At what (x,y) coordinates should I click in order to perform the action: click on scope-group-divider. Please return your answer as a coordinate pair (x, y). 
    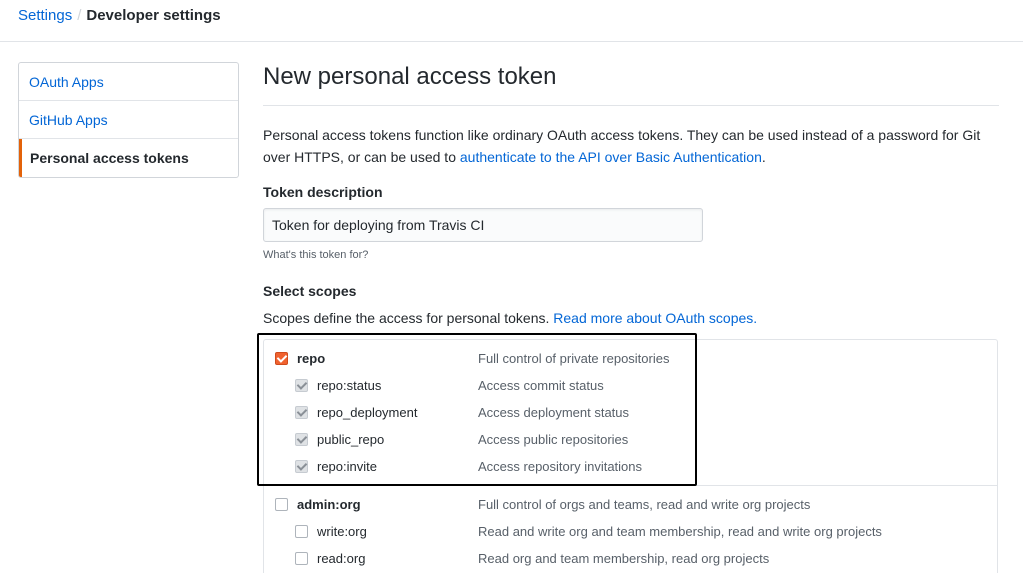
    Looking at the image, I should click on (630, 485).